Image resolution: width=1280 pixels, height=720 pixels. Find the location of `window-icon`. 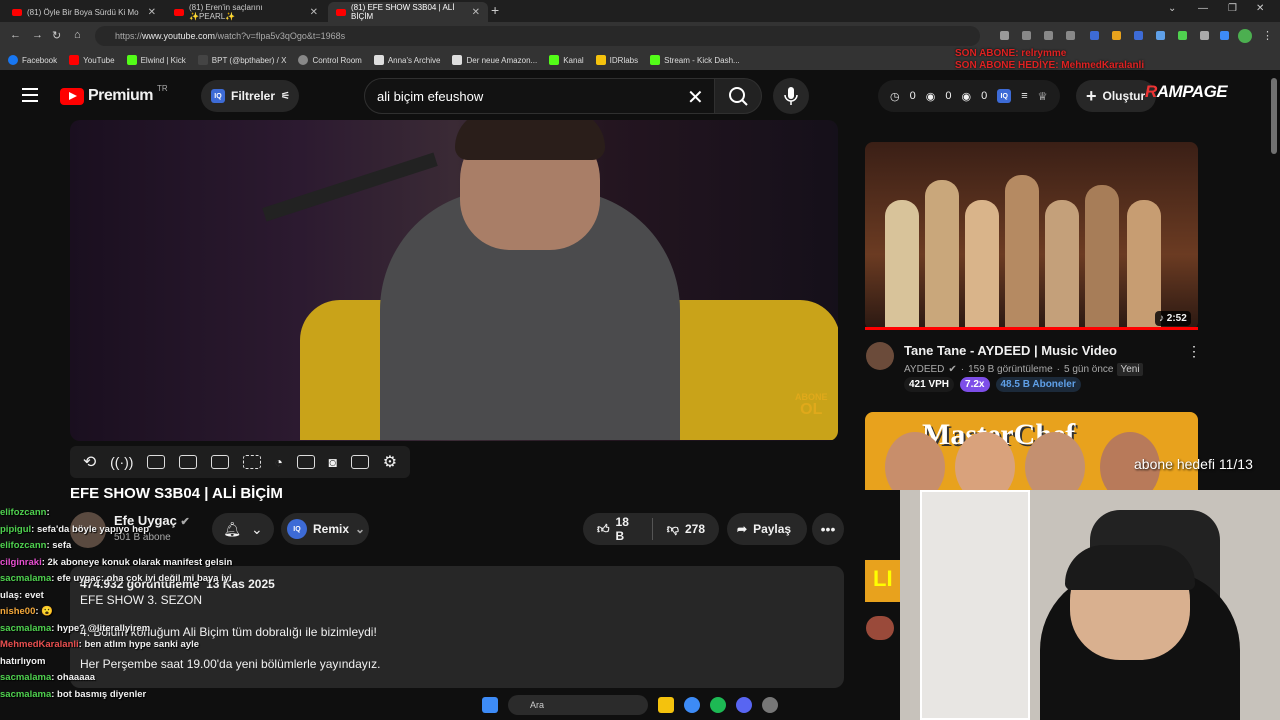

window-icon is located at coordinates (219, 462).